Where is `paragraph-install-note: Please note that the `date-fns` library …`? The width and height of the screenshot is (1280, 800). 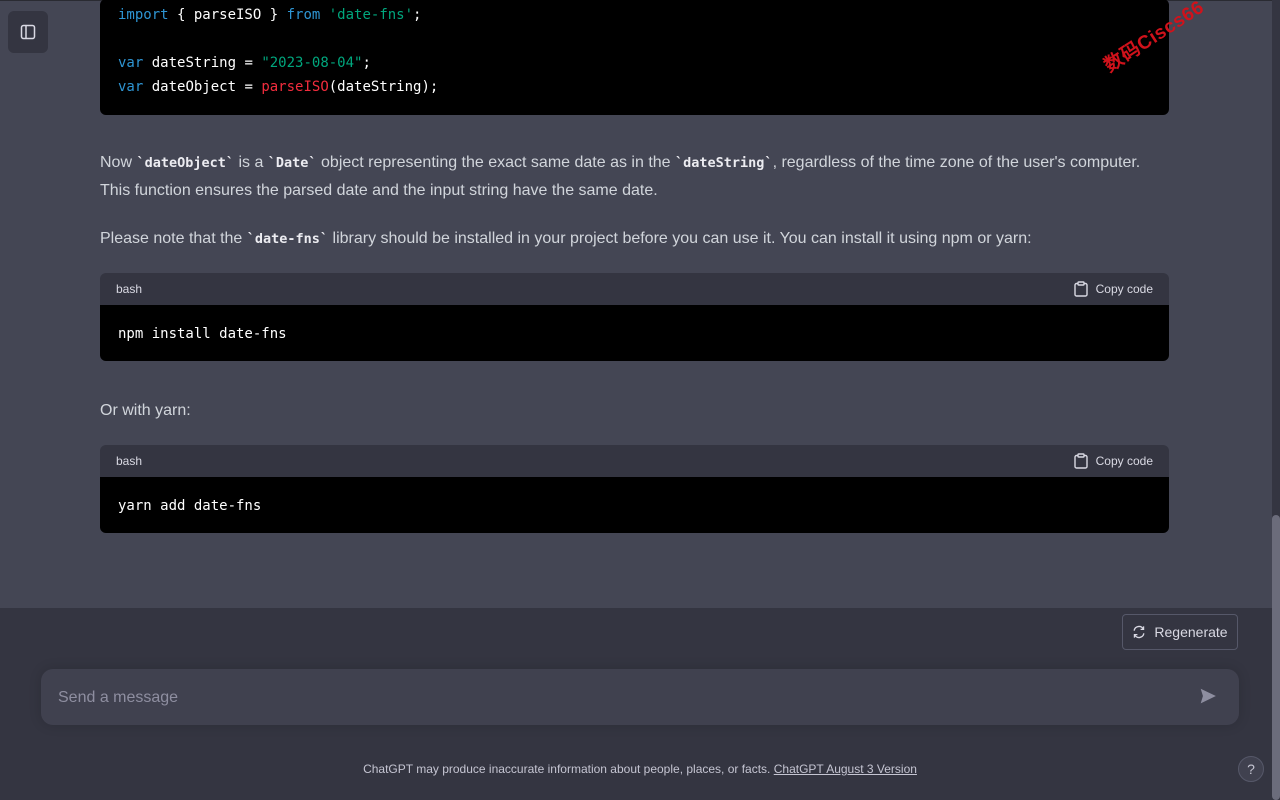 paragraph-install-note: Please note that the `date-fns` library … is located at coordinates (630, 239).